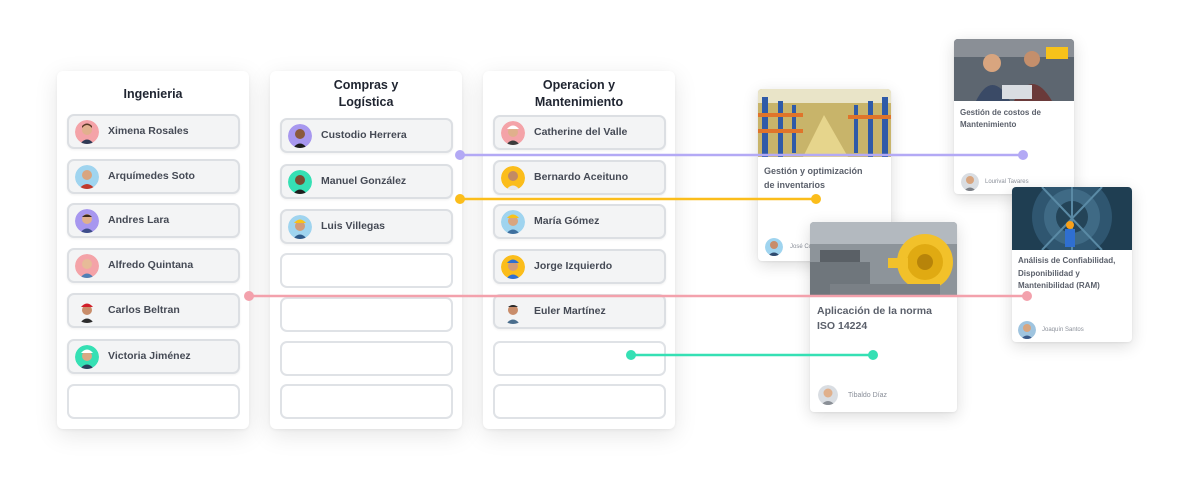 The height and width of the screenshot is (497, 1200). Describe the element at coordinates (868, 395) in the screenshot. I see `author-name: Tibaldo Díaz` at that location.